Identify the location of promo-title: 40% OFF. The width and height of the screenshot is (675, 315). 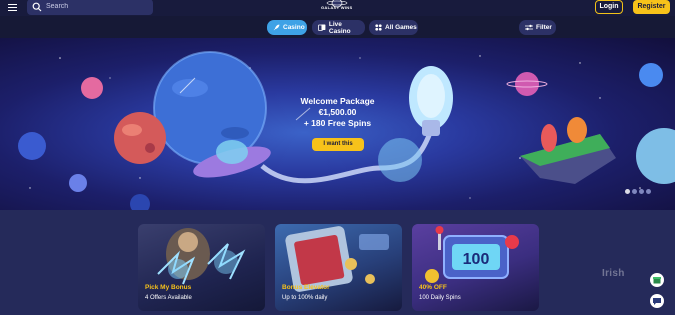
(433, 287).